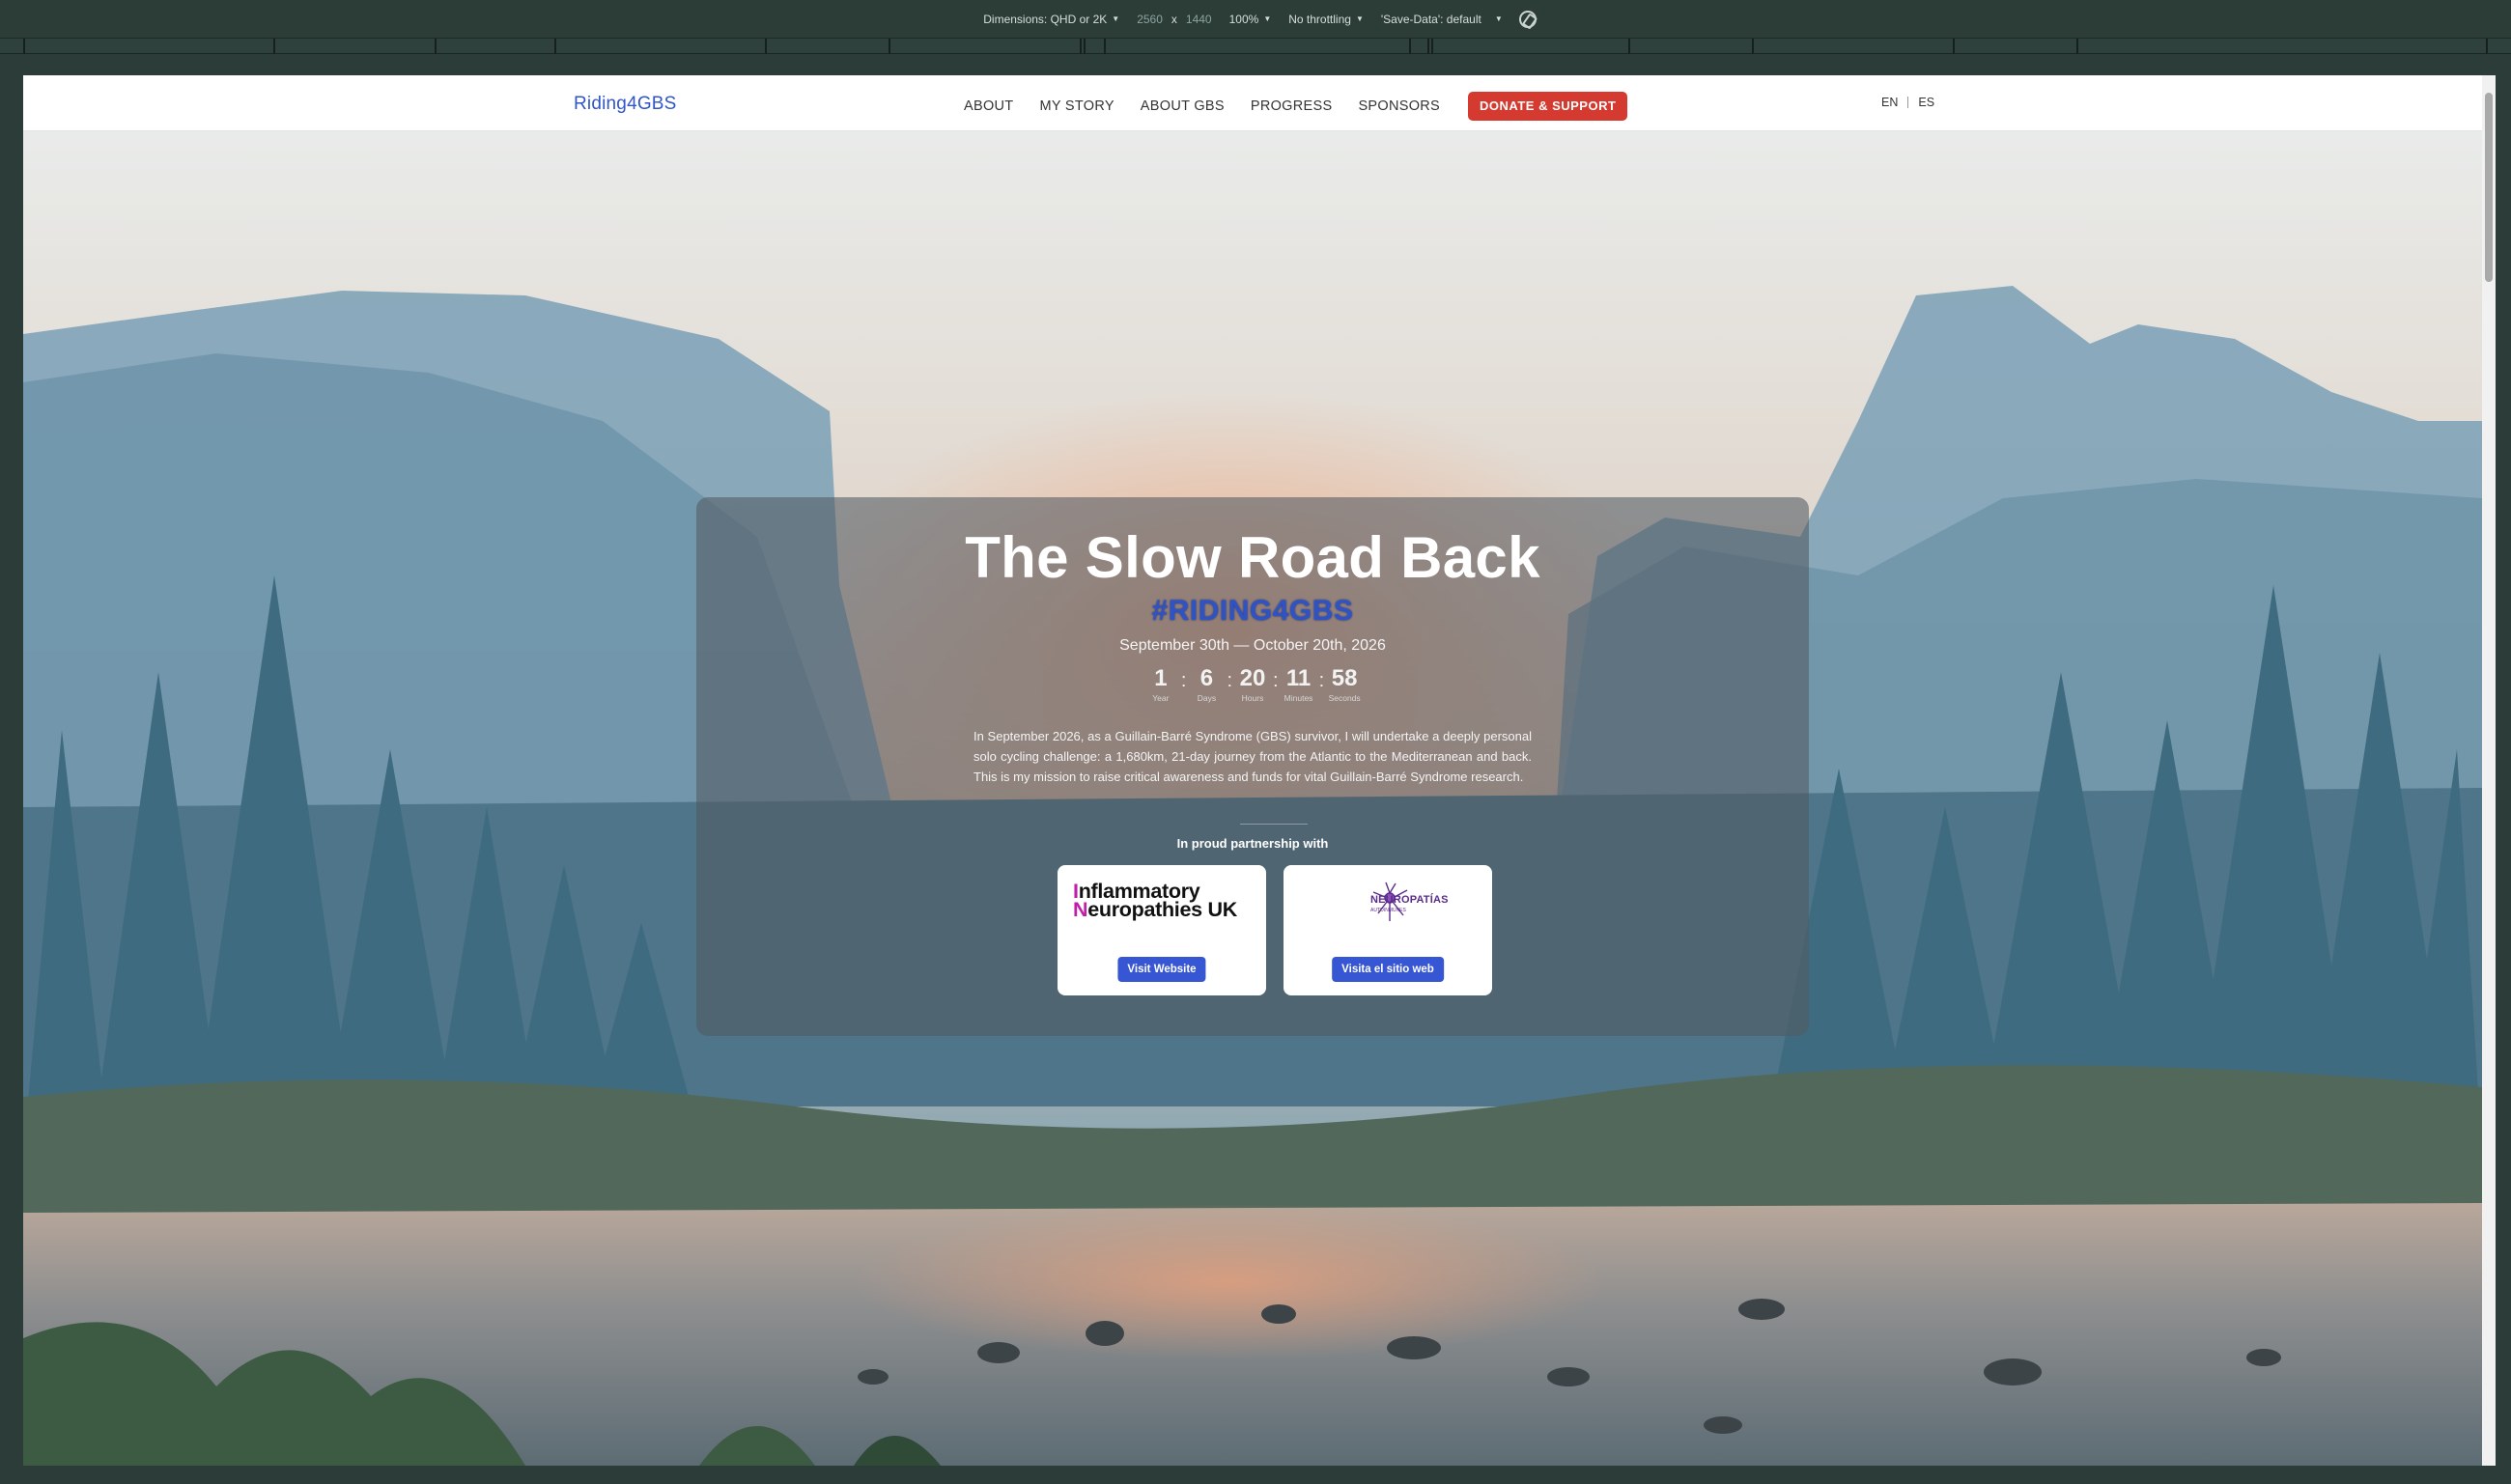 This screenshot has height=1484, width=2511. What do you see at coordinates (1274, 825) in the screenshot?
I see `section-divider` at bounding box center [1274, 825].